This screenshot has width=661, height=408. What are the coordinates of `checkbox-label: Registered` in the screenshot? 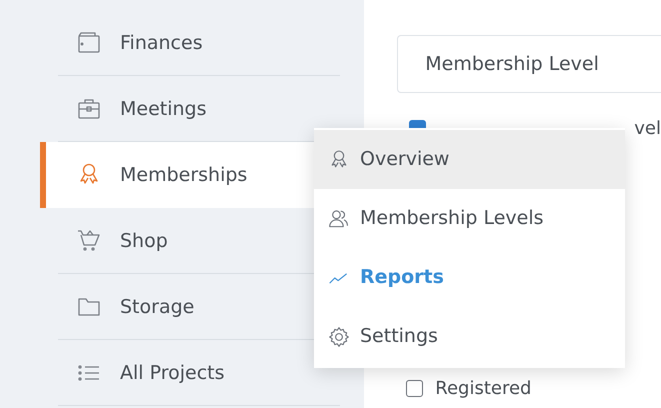 It's located at (483, 389).